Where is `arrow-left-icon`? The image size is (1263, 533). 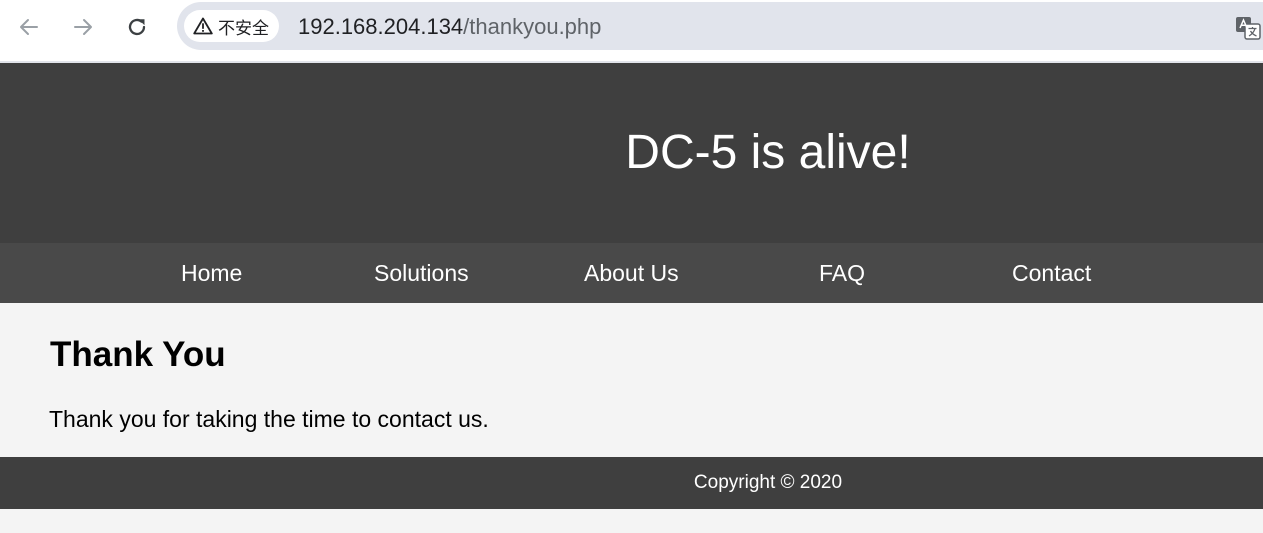 arrow-left-icon is located at coordinates (29, 27).